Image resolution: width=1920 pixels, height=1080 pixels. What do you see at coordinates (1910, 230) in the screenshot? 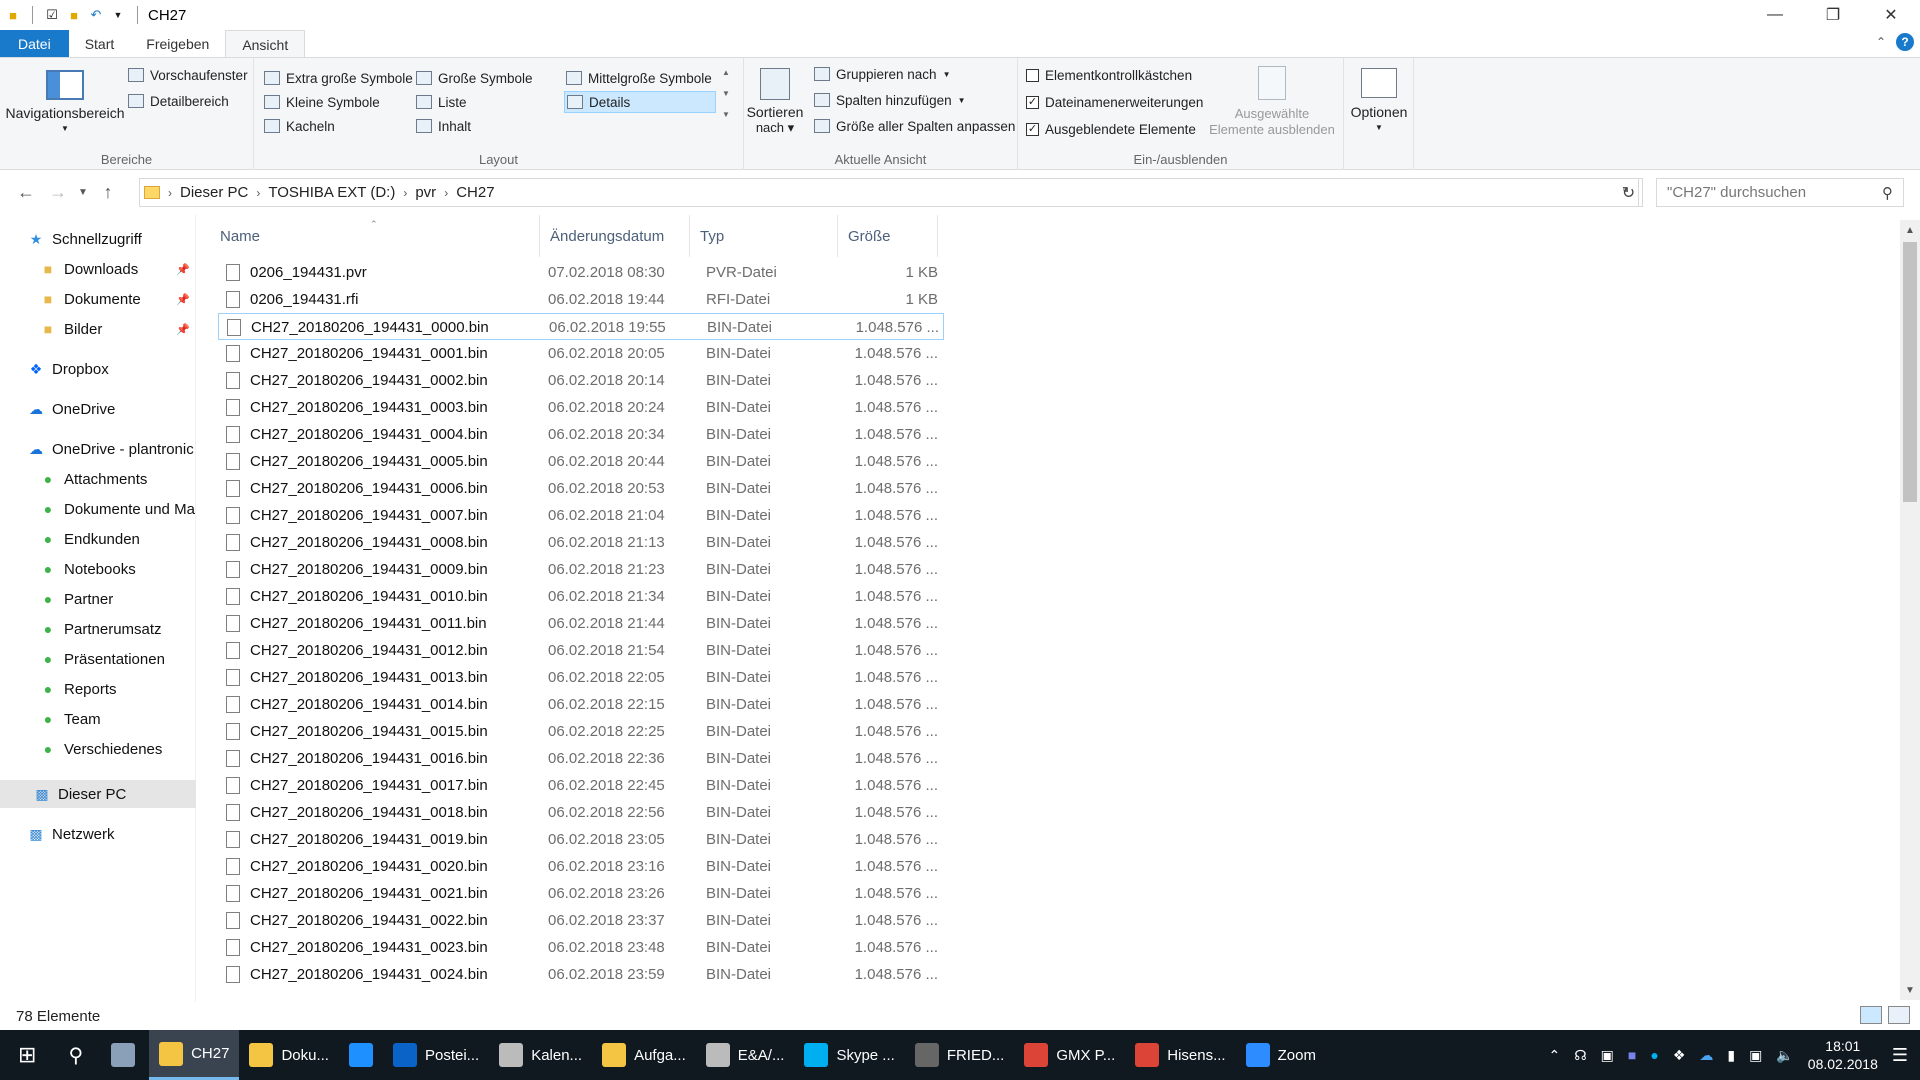
I see `scroll-up-arrow: ▲` at bounding box center [1910, 230].